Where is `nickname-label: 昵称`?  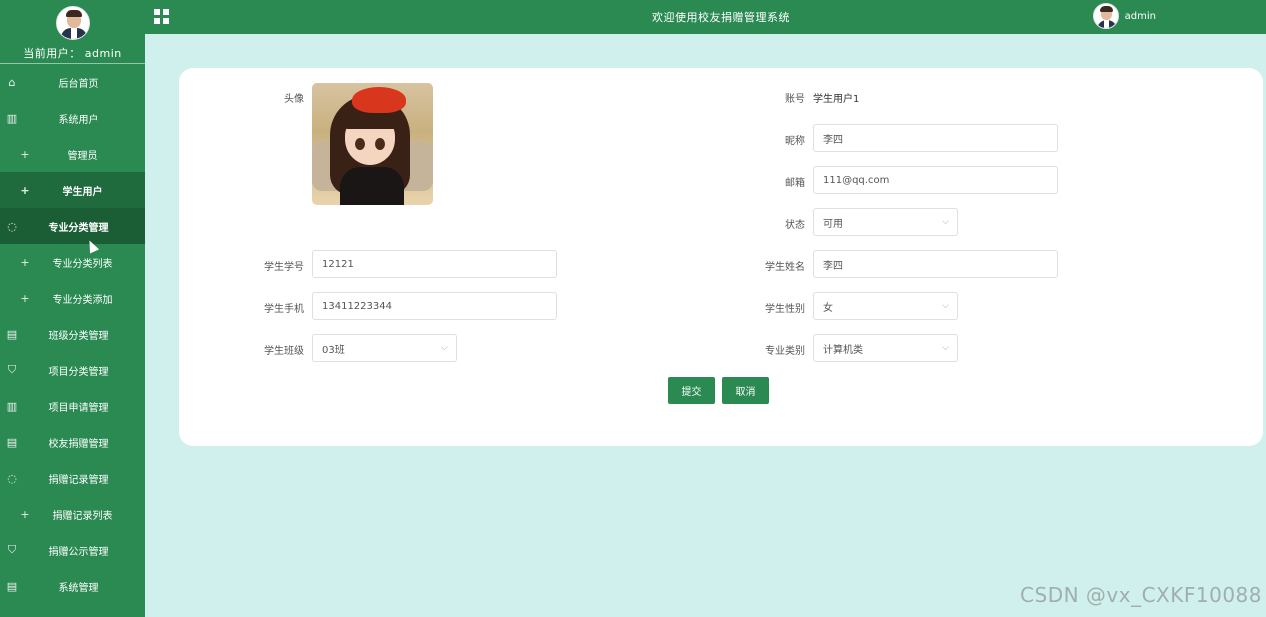 nickname-label: 昵称 is located at coordinates (795, 141).